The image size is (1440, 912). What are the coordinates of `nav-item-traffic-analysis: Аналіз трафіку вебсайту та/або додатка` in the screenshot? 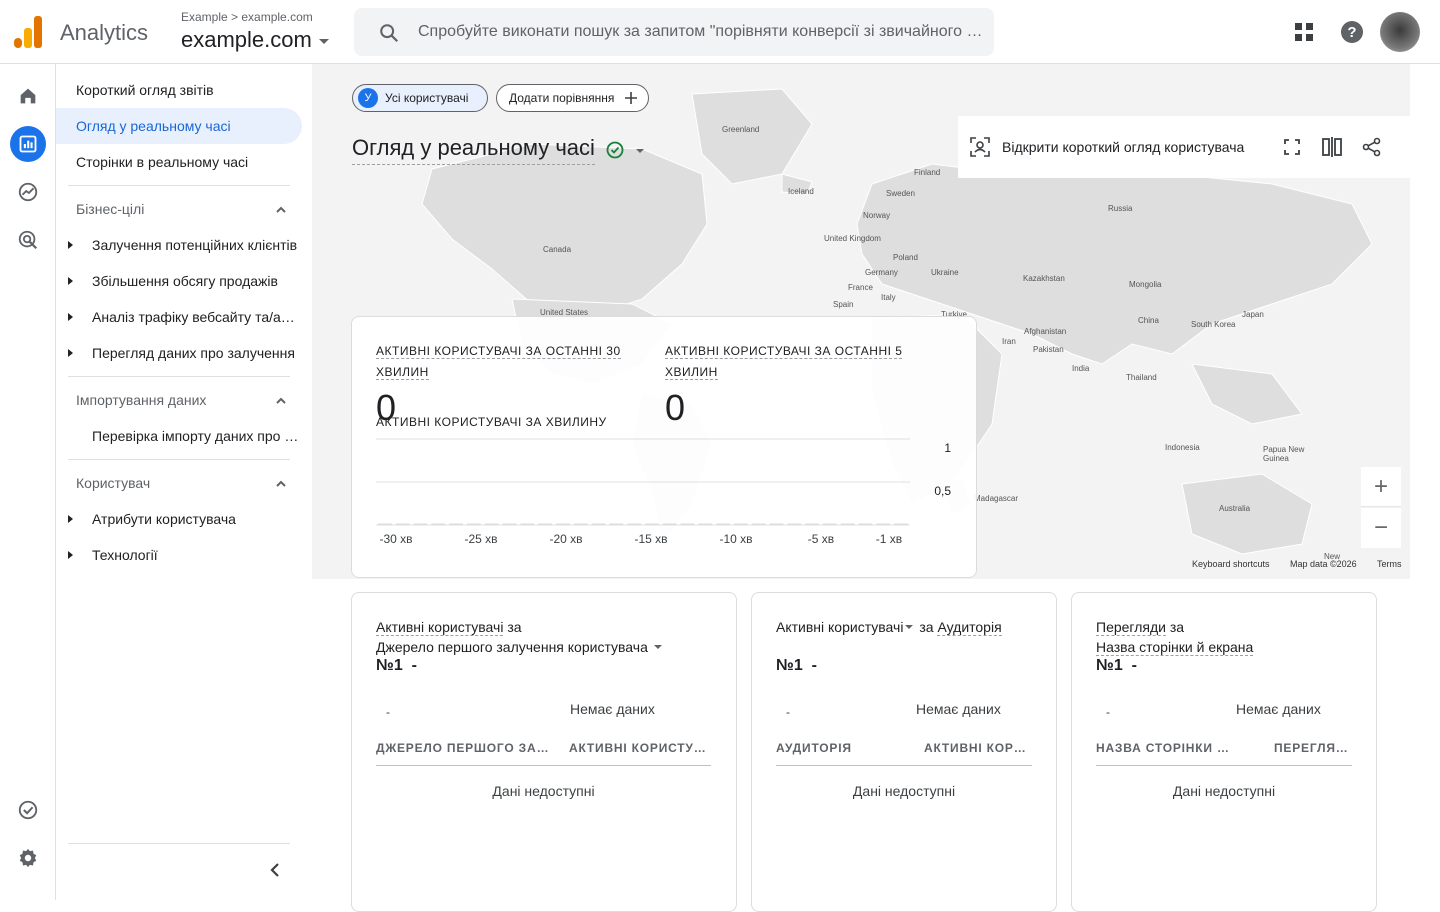 It's located at (197, 317).